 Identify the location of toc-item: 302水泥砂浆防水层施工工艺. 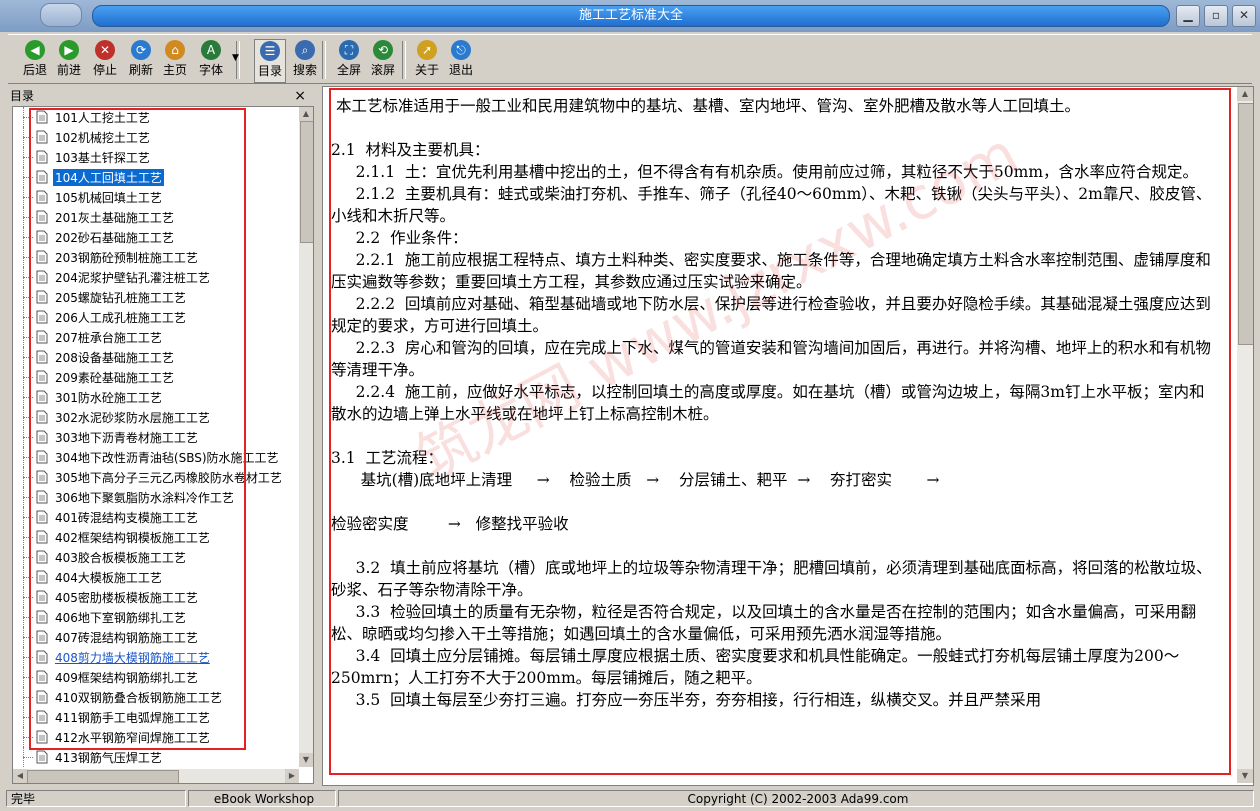
(156, 417).